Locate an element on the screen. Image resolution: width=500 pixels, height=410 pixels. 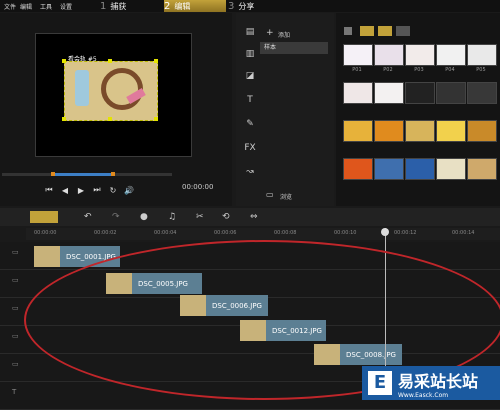
timecode: 00:00:00 is located at coordinates (197, 187).